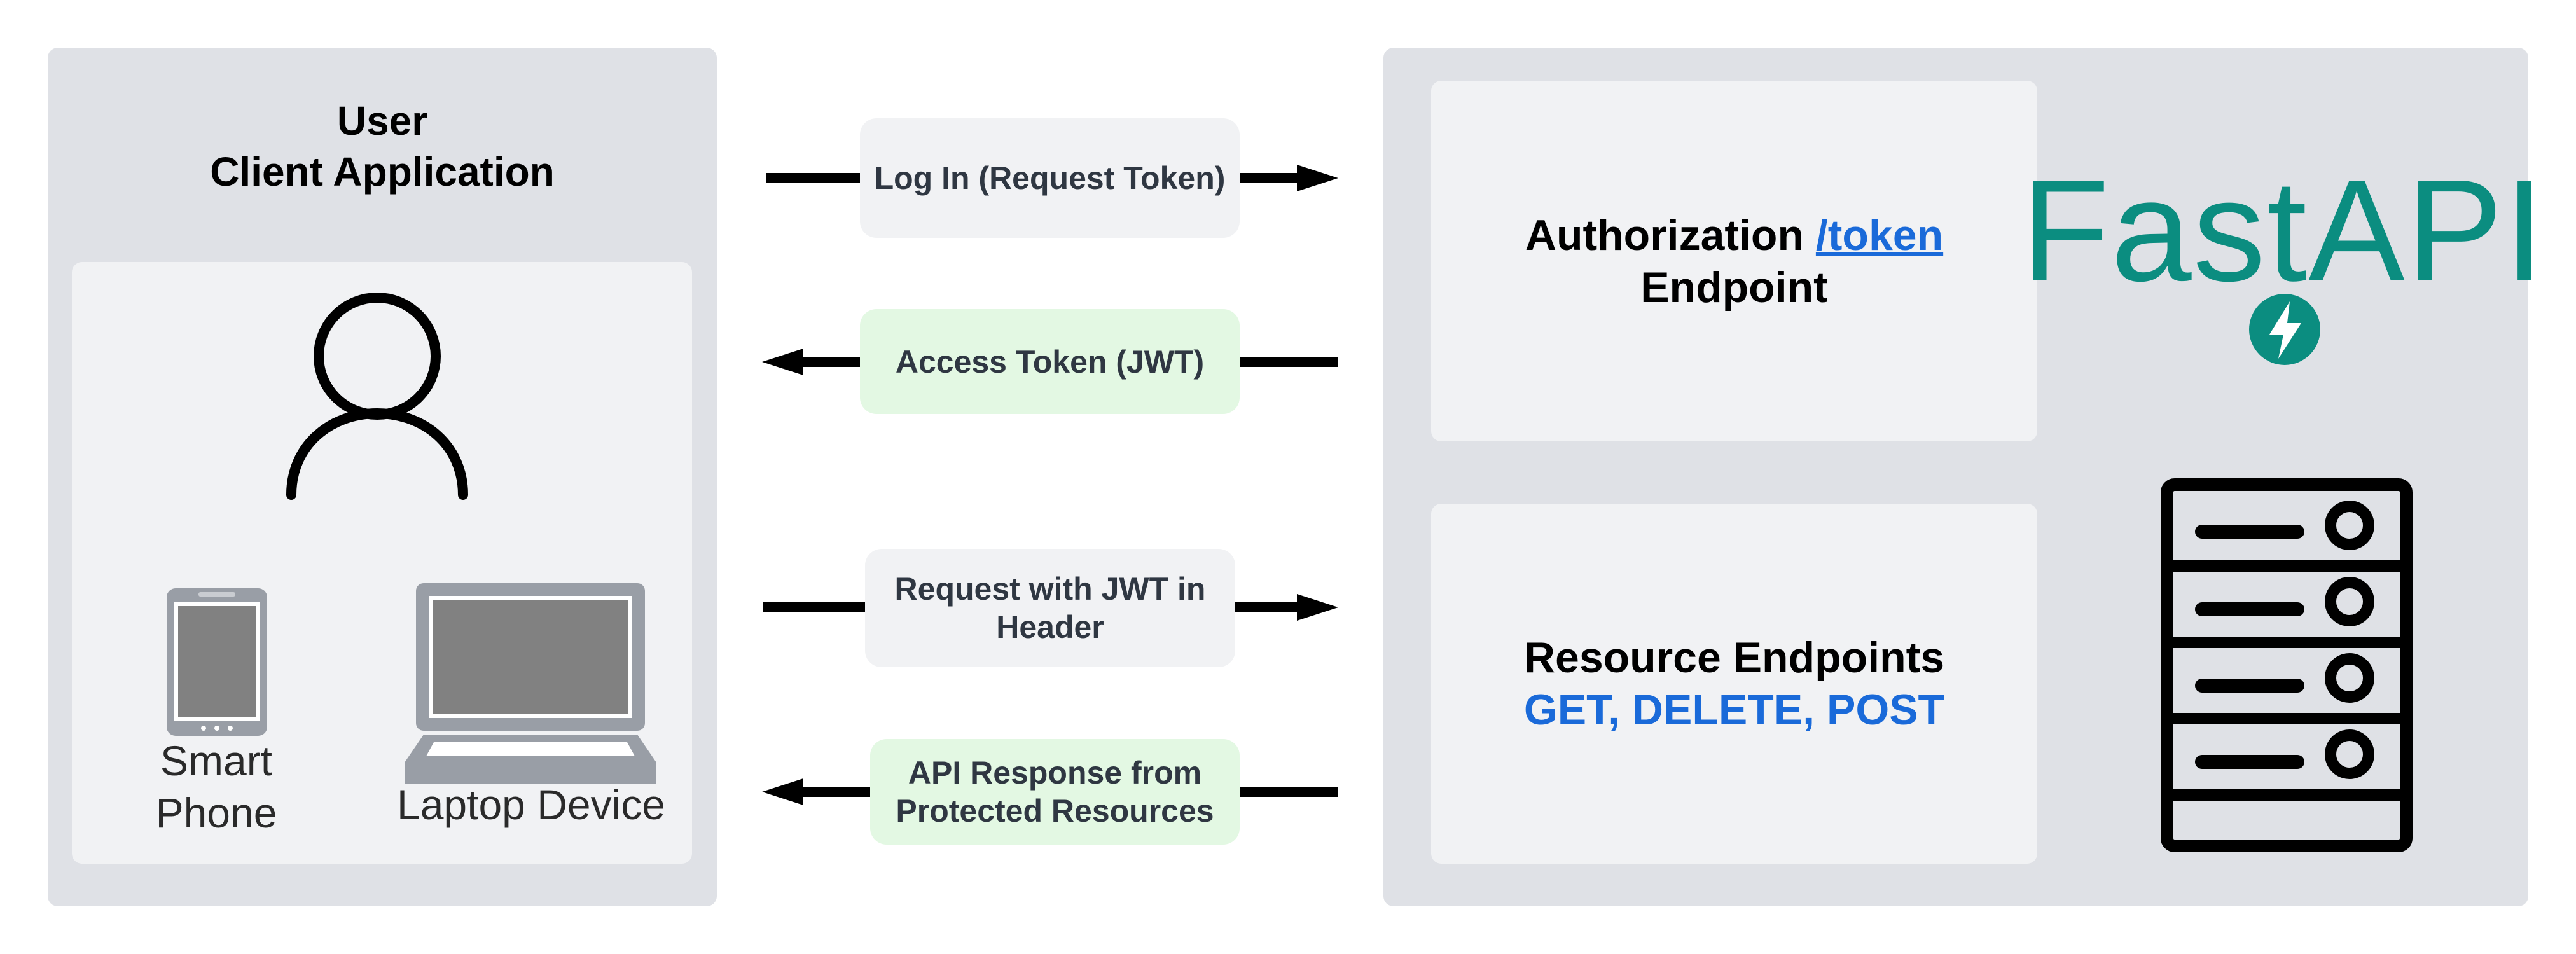 The height and width of the screenshot is (954, 2576). Describe the element at coordinates (1055, 811) in the screenshot. I see `response-message-line2: Protected Resources` at that location.